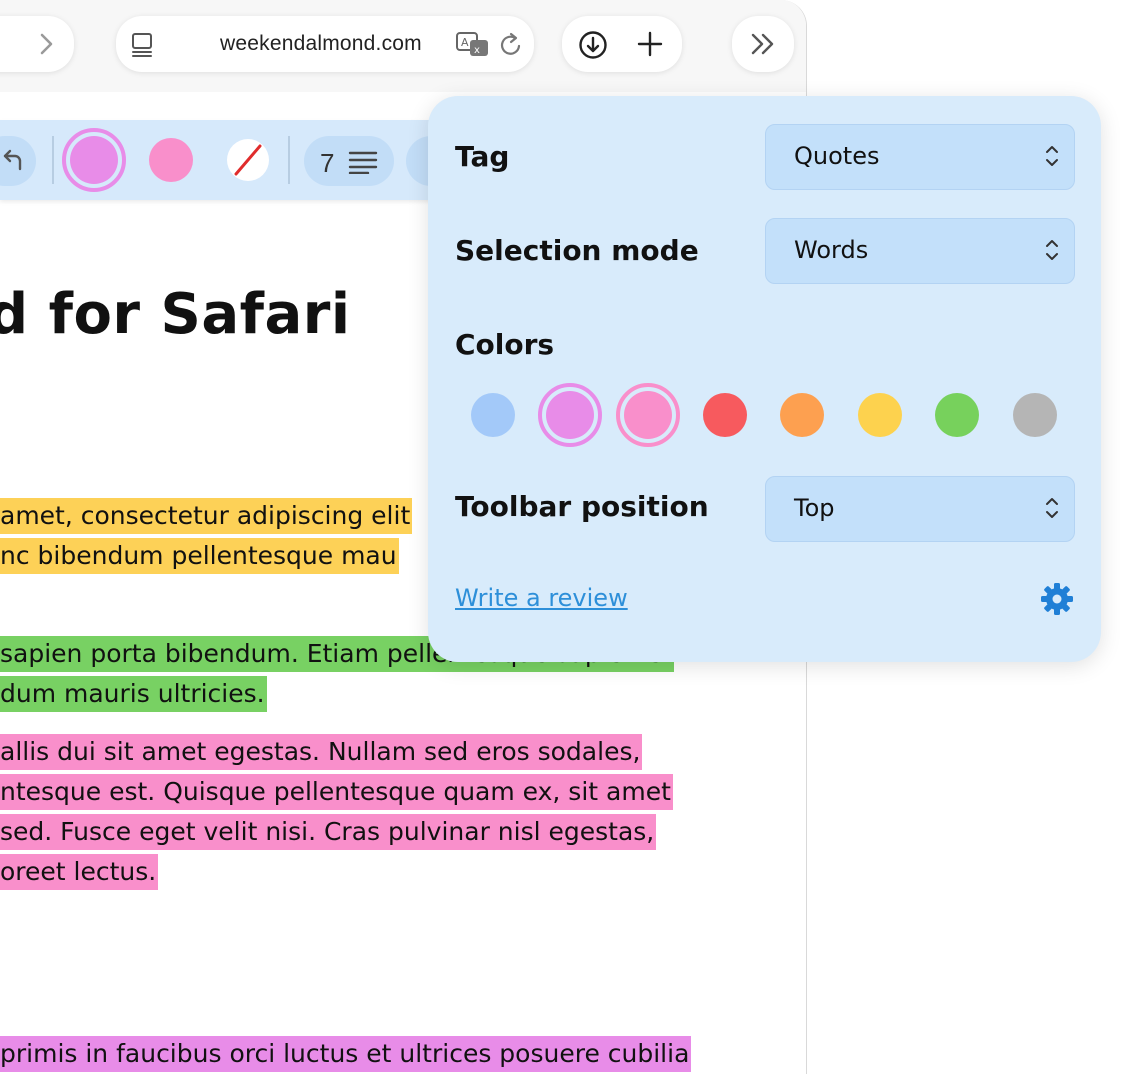  What do you see at coordinates (814, 508) in the screenshot?
I see `toolbar-position-value: Top` at bounding box center [814, 508].